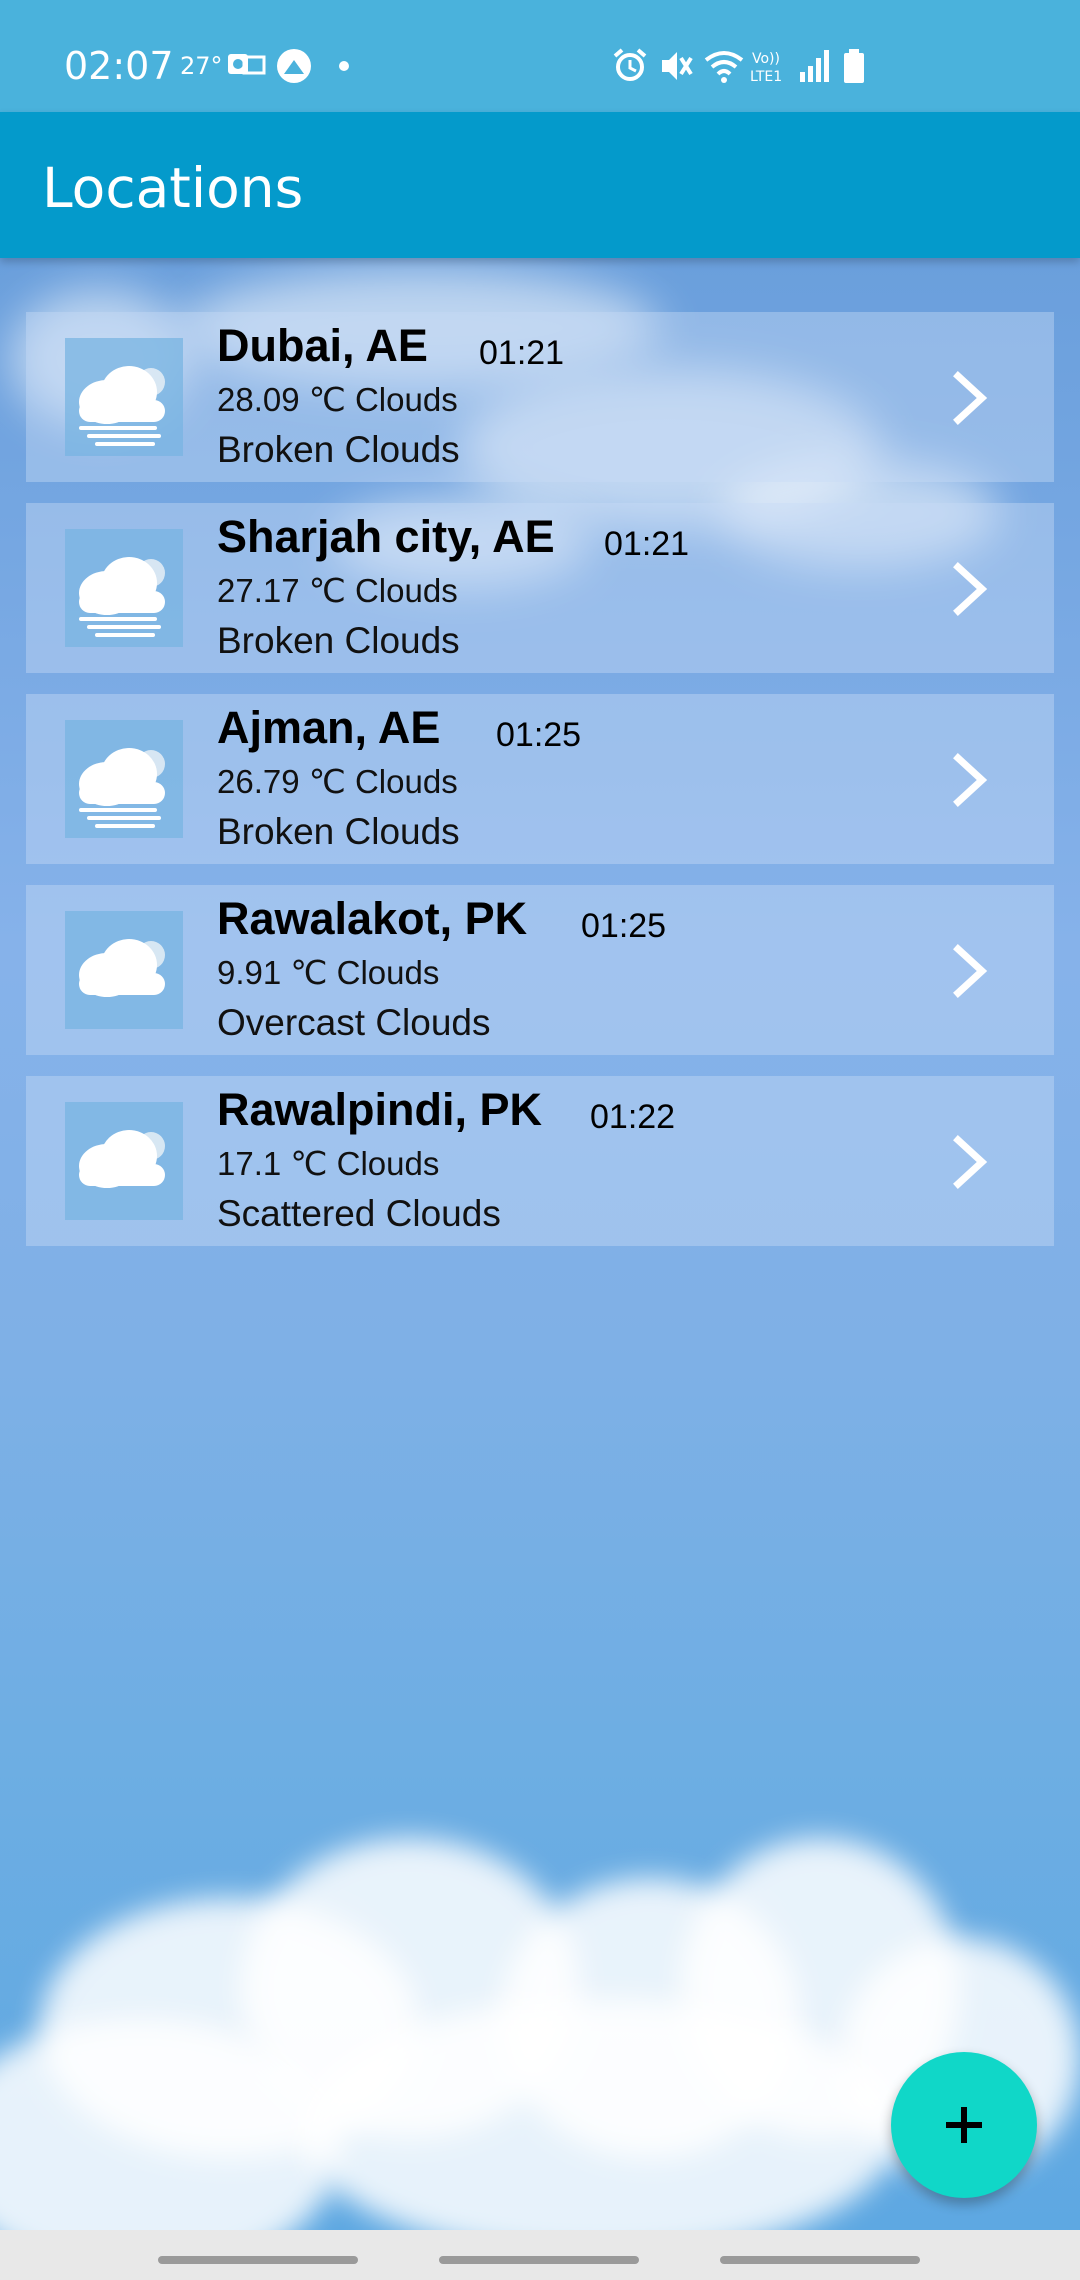  Describe the element at coordinates (359, 1213) in the screenshot. I see `location-description: Scattered Clouds` at that location.